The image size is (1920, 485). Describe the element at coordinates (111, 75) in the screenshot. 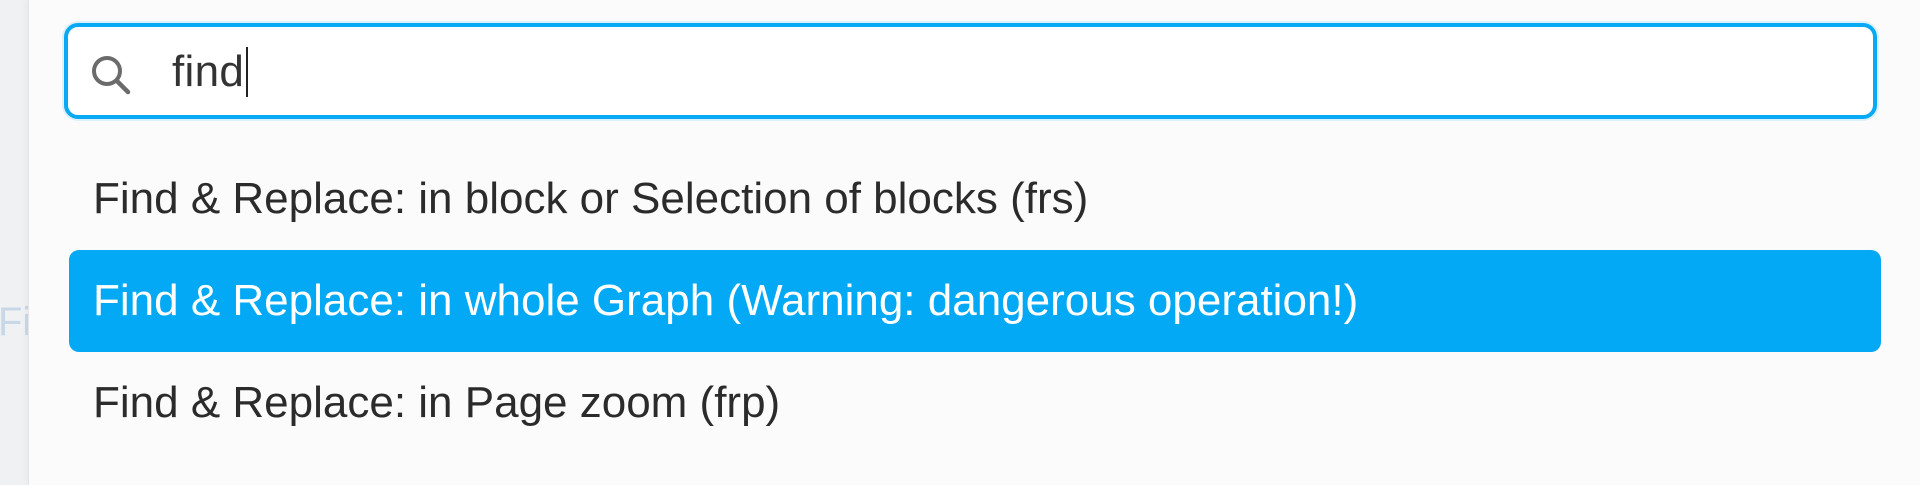

I see `search-icon` at that location.